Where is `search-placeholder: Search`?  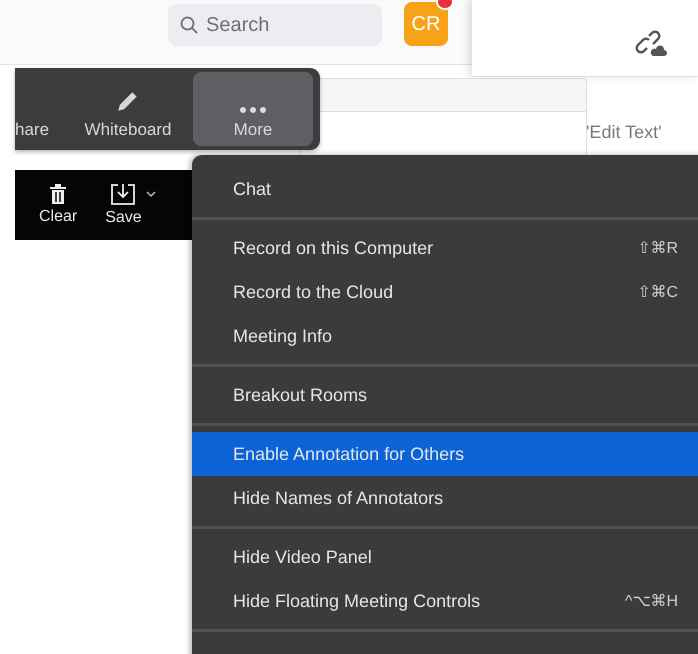 search-placeholder: Search is located at coordinates (238, 25).